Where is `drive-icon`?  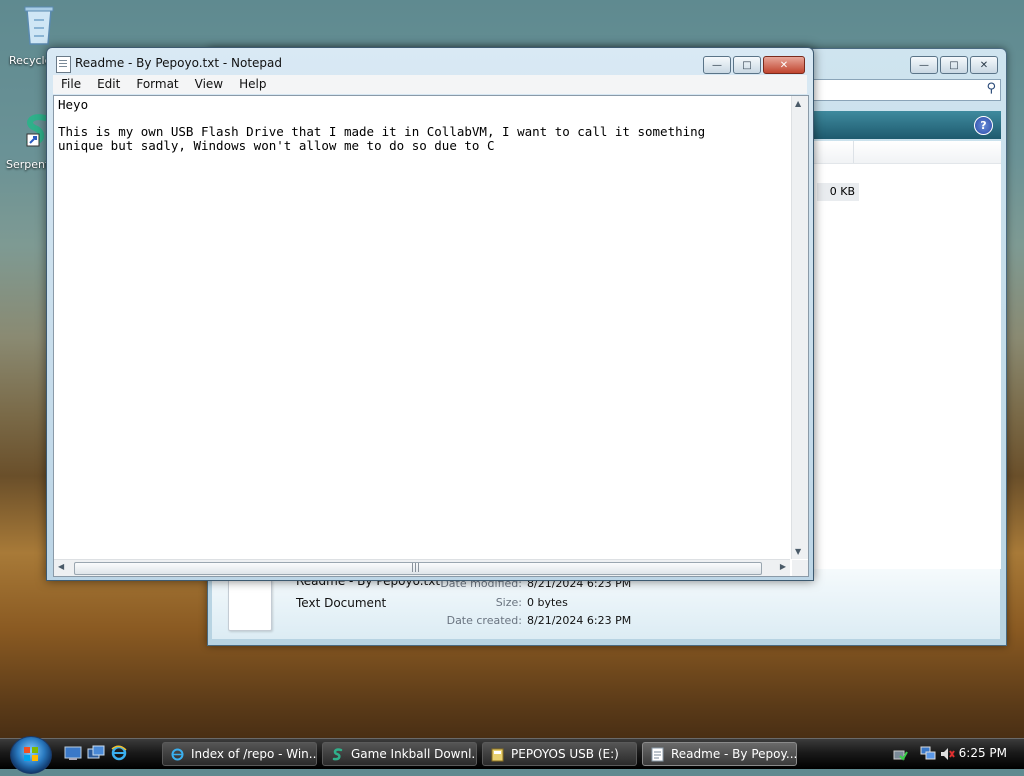
drive-icon is located at coordinates (497, 754).